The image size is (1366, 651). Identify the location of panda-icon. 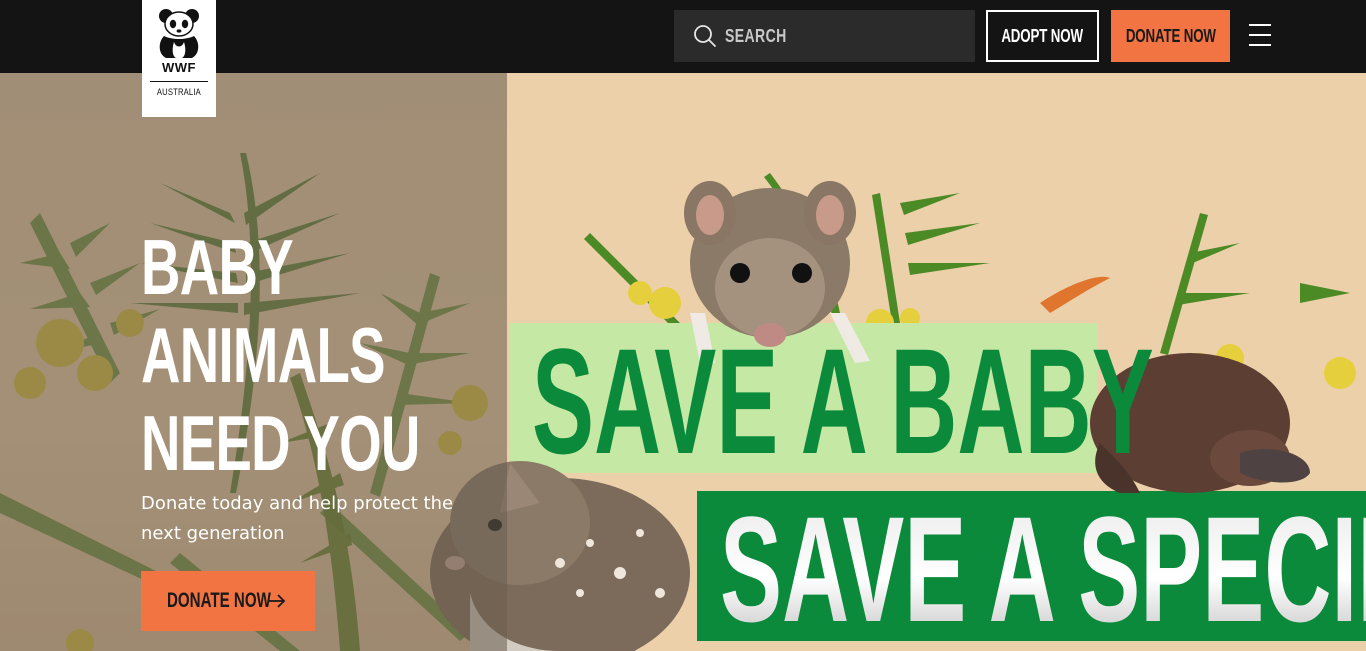
(179, 33).